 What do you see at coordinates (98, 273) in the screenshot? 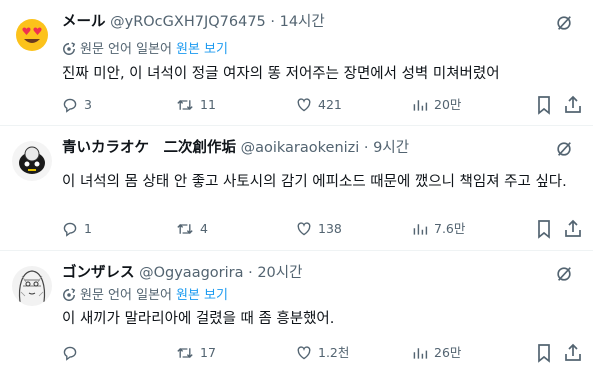
I see `author-name: ゴンザレス` at bounding box center [98, 273].